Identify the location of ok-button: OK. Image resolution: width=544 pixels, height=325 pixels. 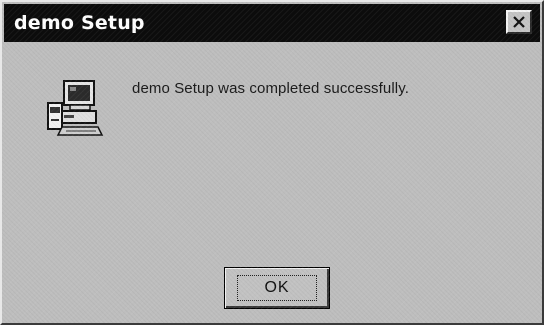
(277, 288).